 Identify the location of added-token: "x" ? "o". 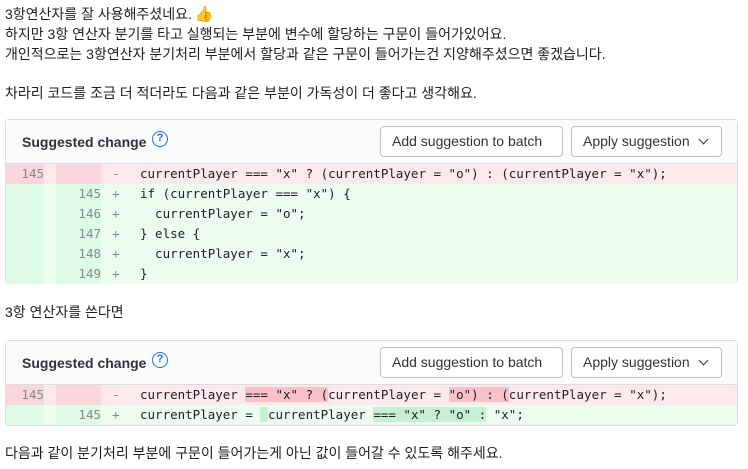
(437, 414).